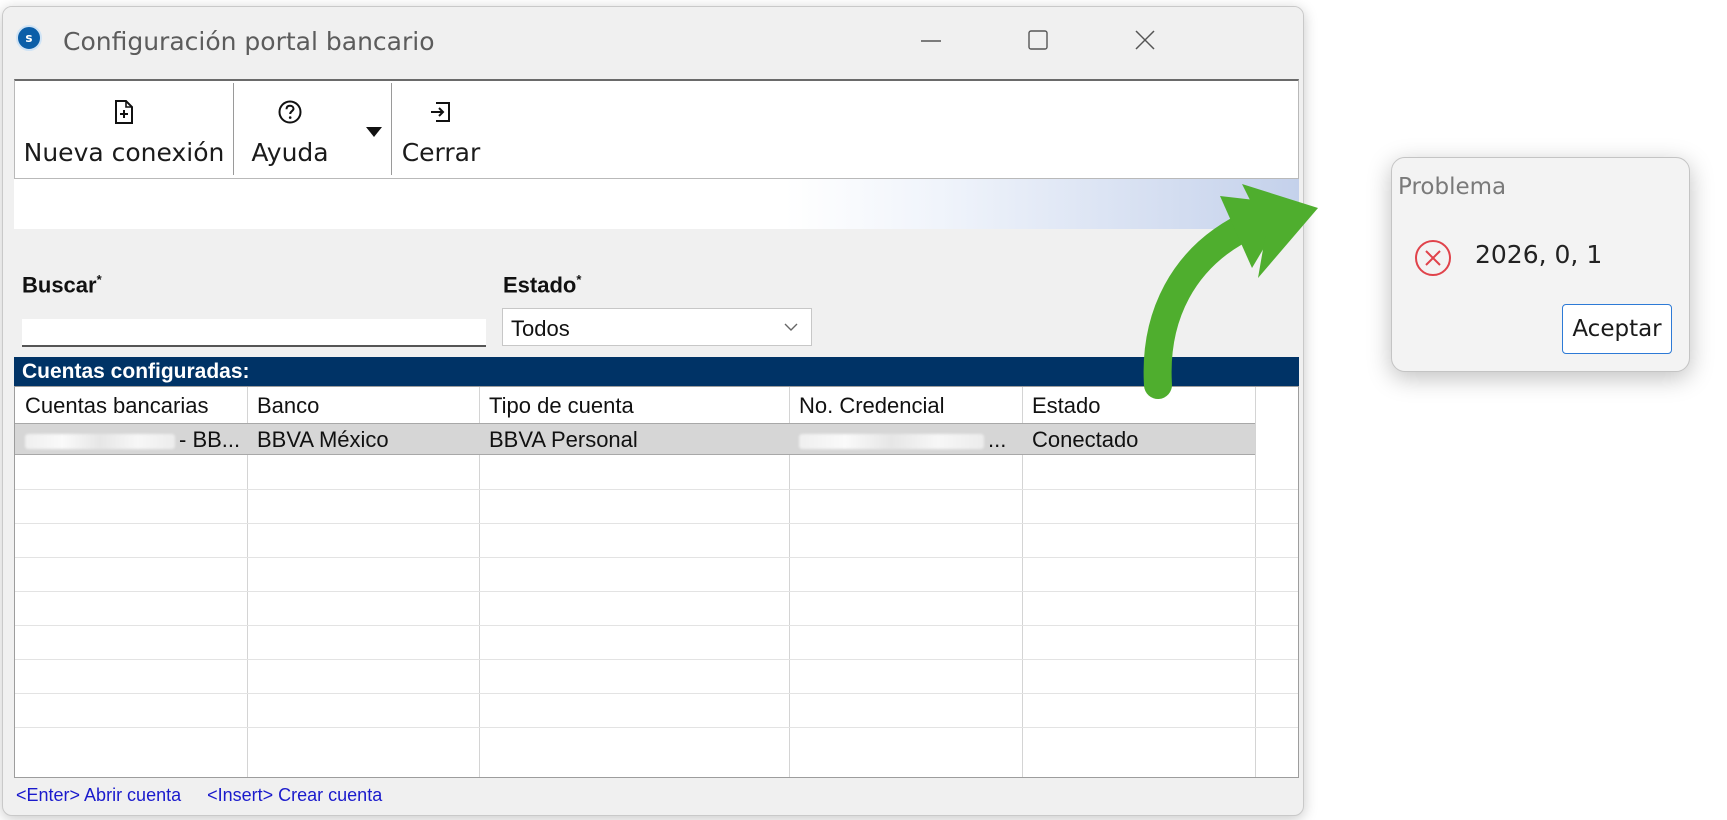  Describe the element at coordinates (124, 112) in the screenshot. I see `file-plus-icon` at that location.